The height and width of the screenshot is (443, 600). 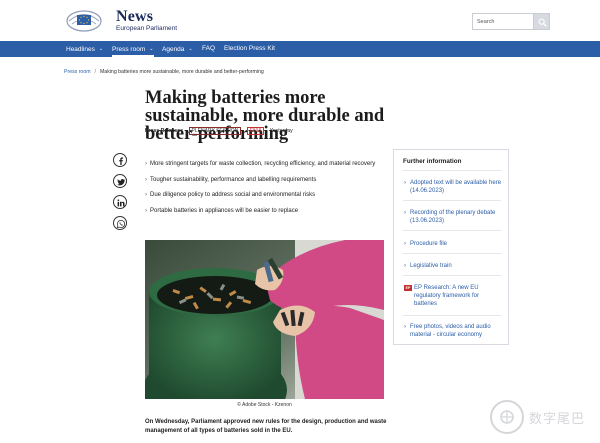 What do you see at coordinates (453, 244) in the screenshot?
I see `sidebar-link-procedure-file: › Procedure file` at bounding box center [453, 244].